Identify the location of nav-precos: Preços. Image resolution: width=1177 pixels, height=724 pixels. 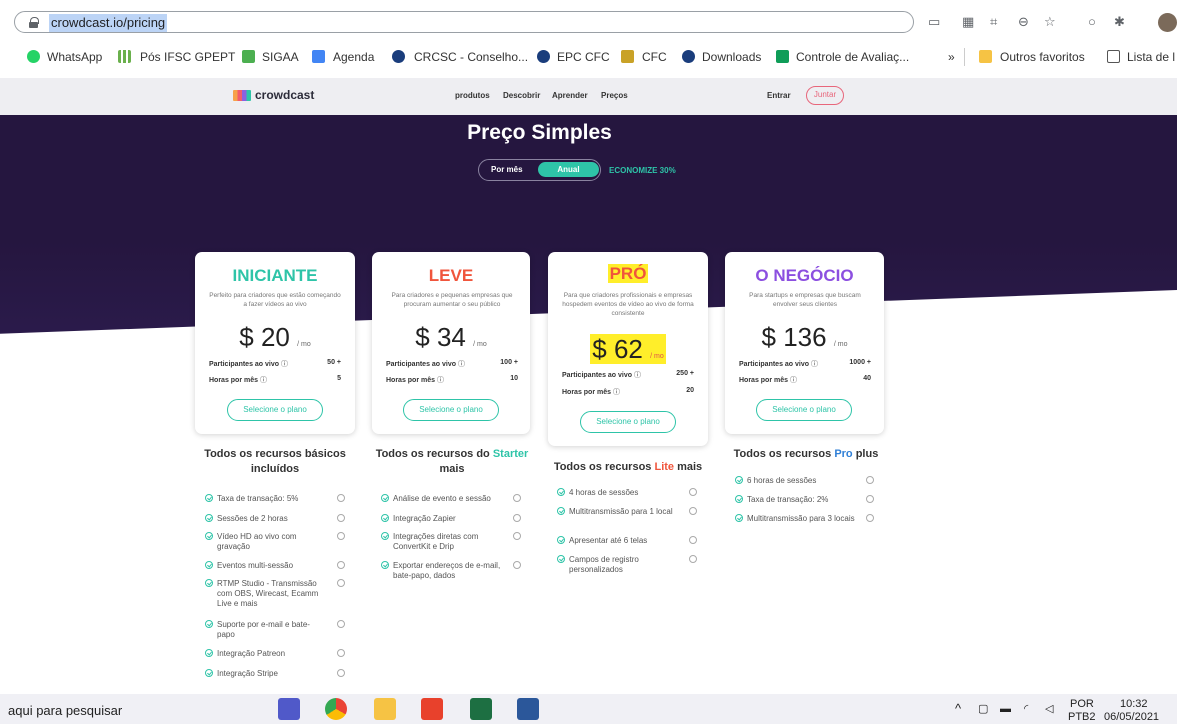
(614, 95).